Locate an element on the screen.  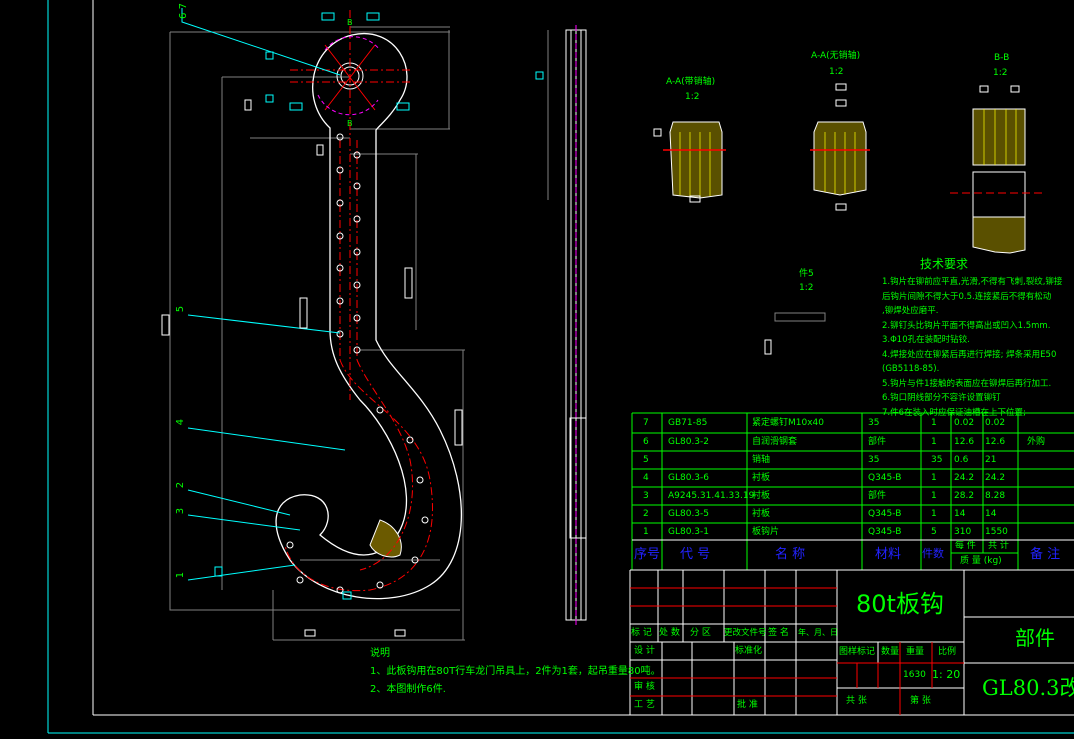
tech-requirements-title: 技术要求 is located at coordinates (944, 264).